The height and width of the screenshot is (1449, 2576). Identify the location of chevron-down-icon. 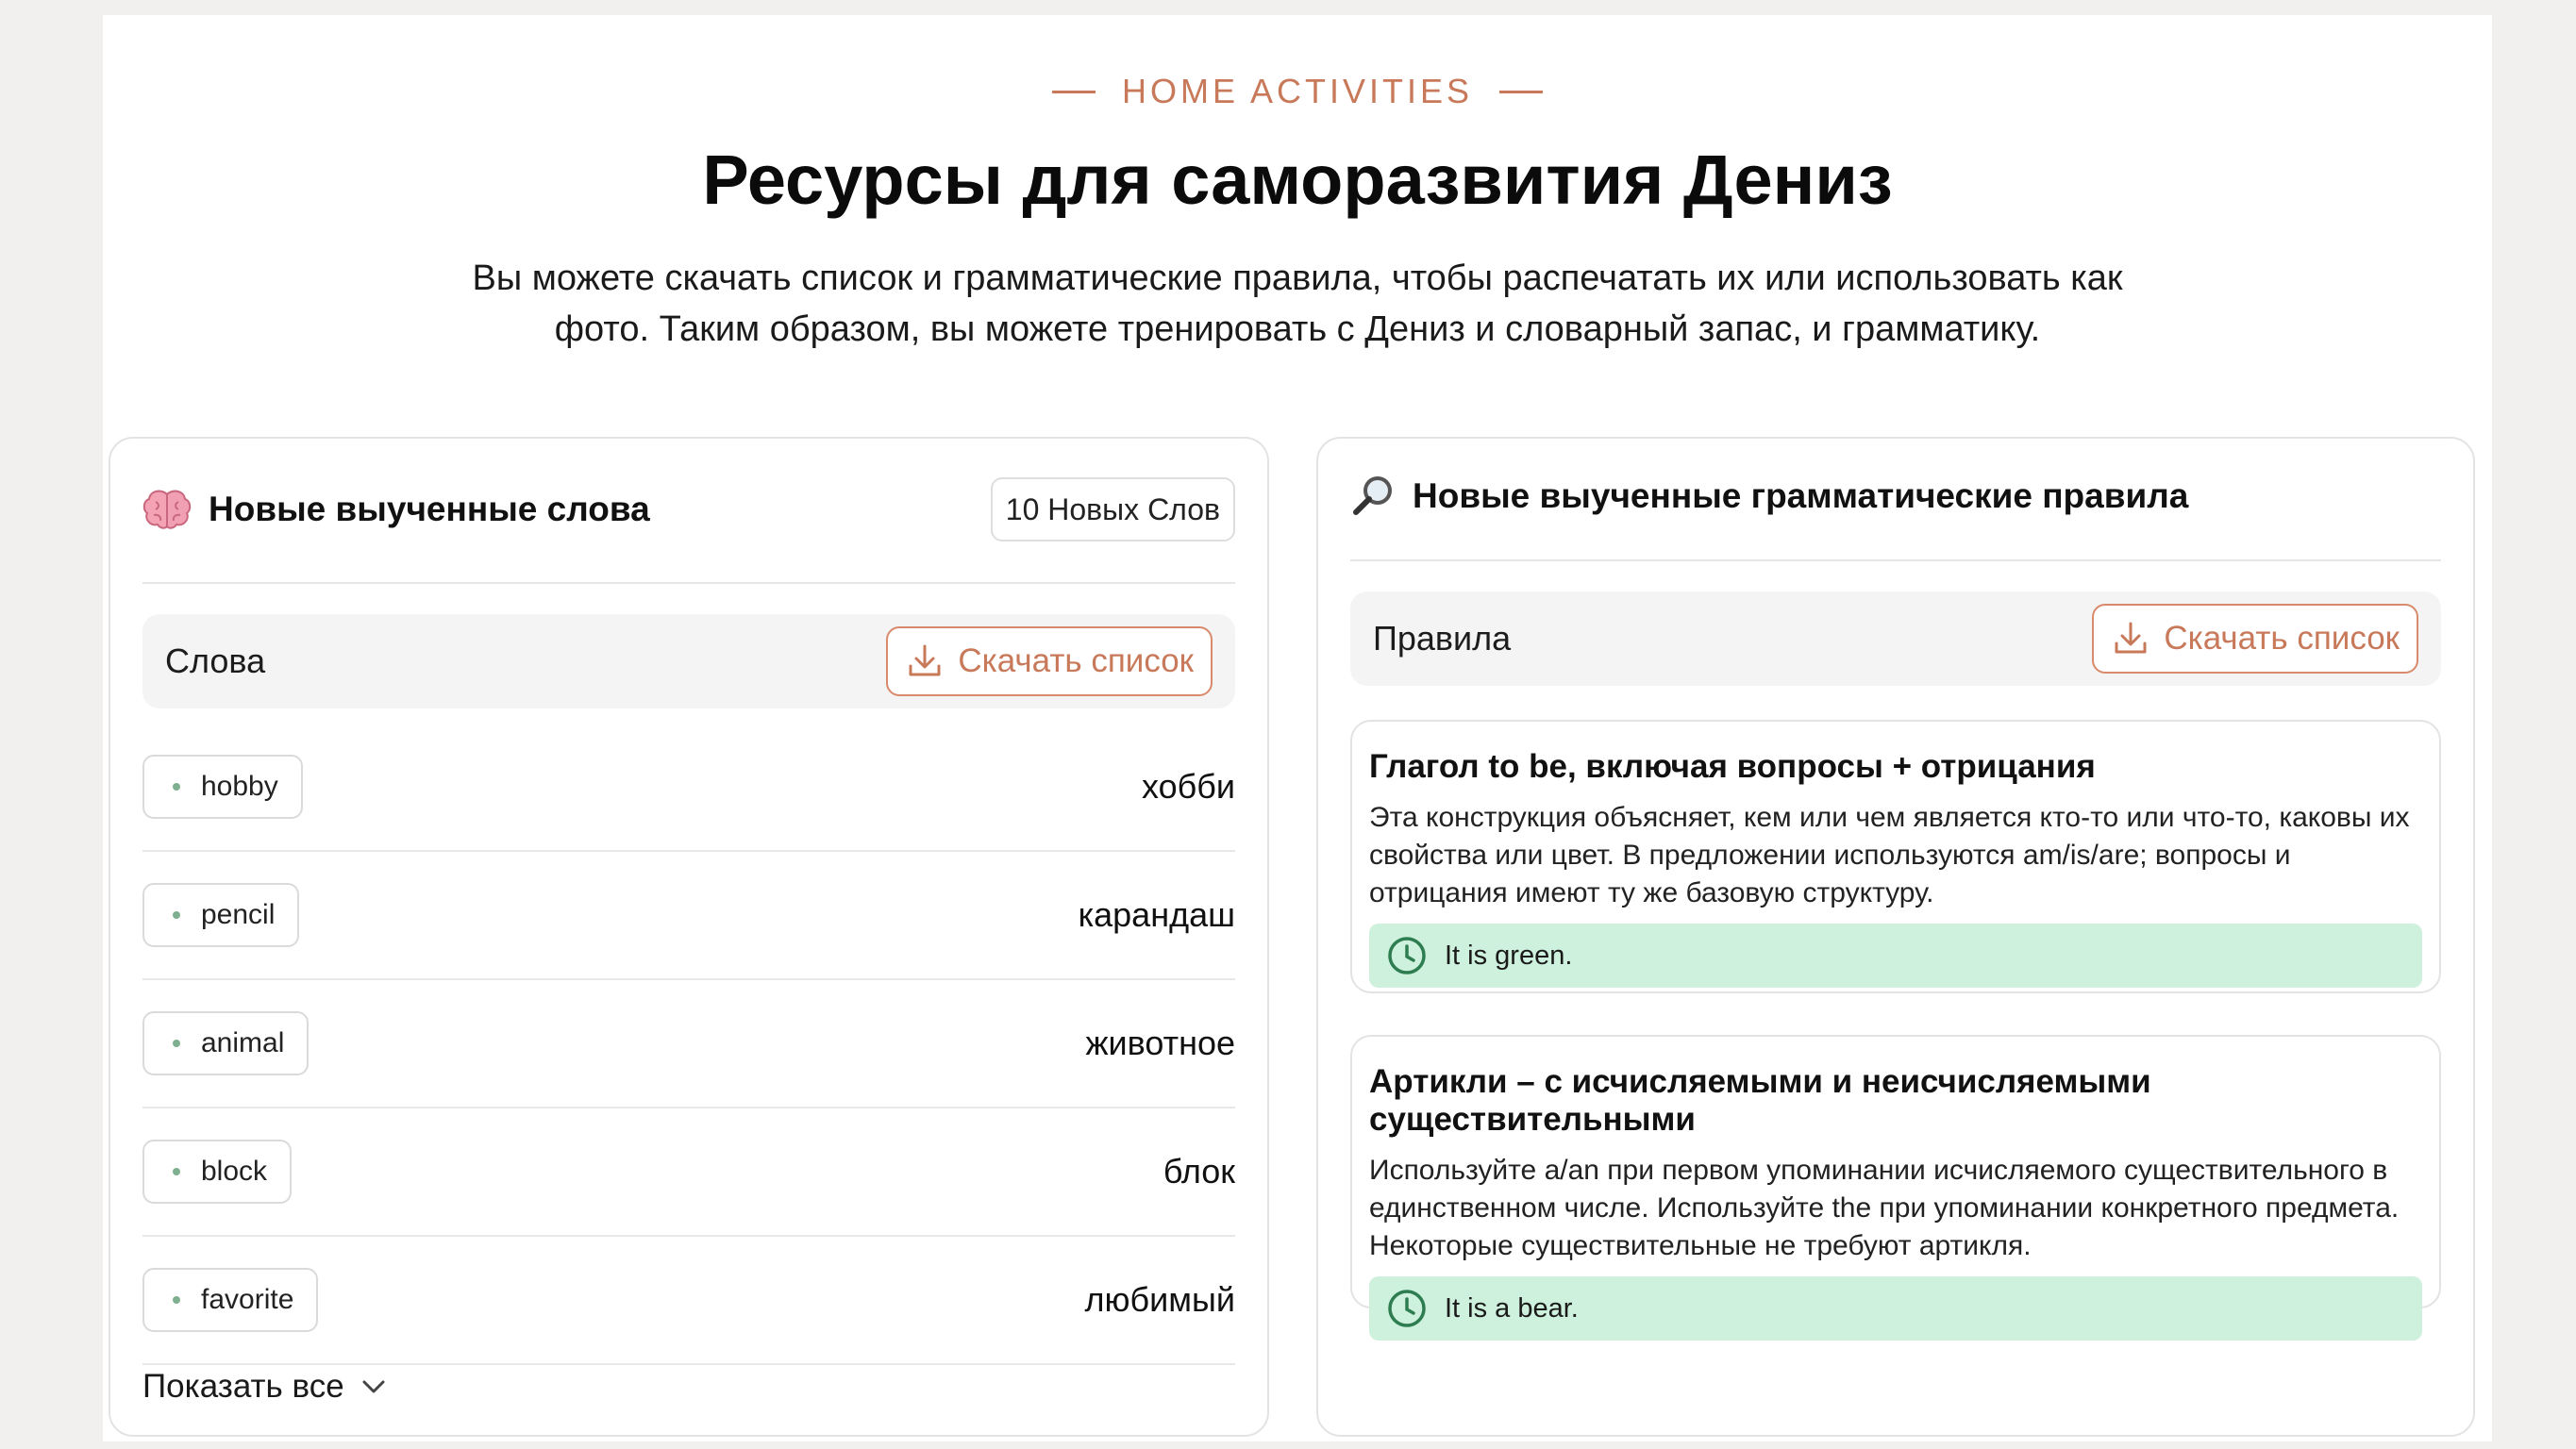
(374, 1387).